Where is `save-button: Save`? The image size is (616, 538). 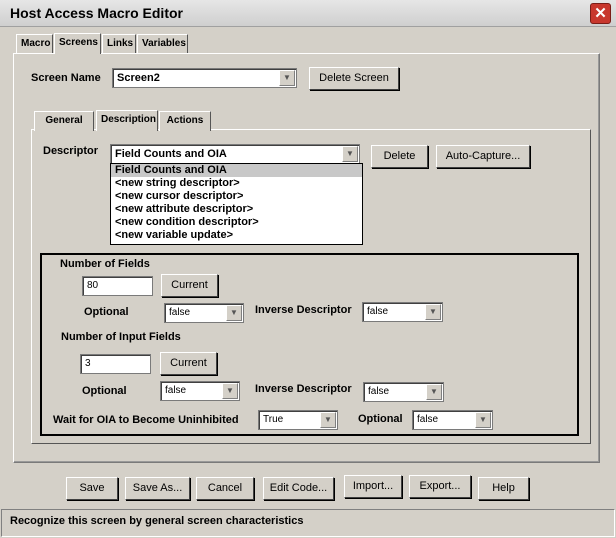 save-button: Save is located at coordinates (92, 488).